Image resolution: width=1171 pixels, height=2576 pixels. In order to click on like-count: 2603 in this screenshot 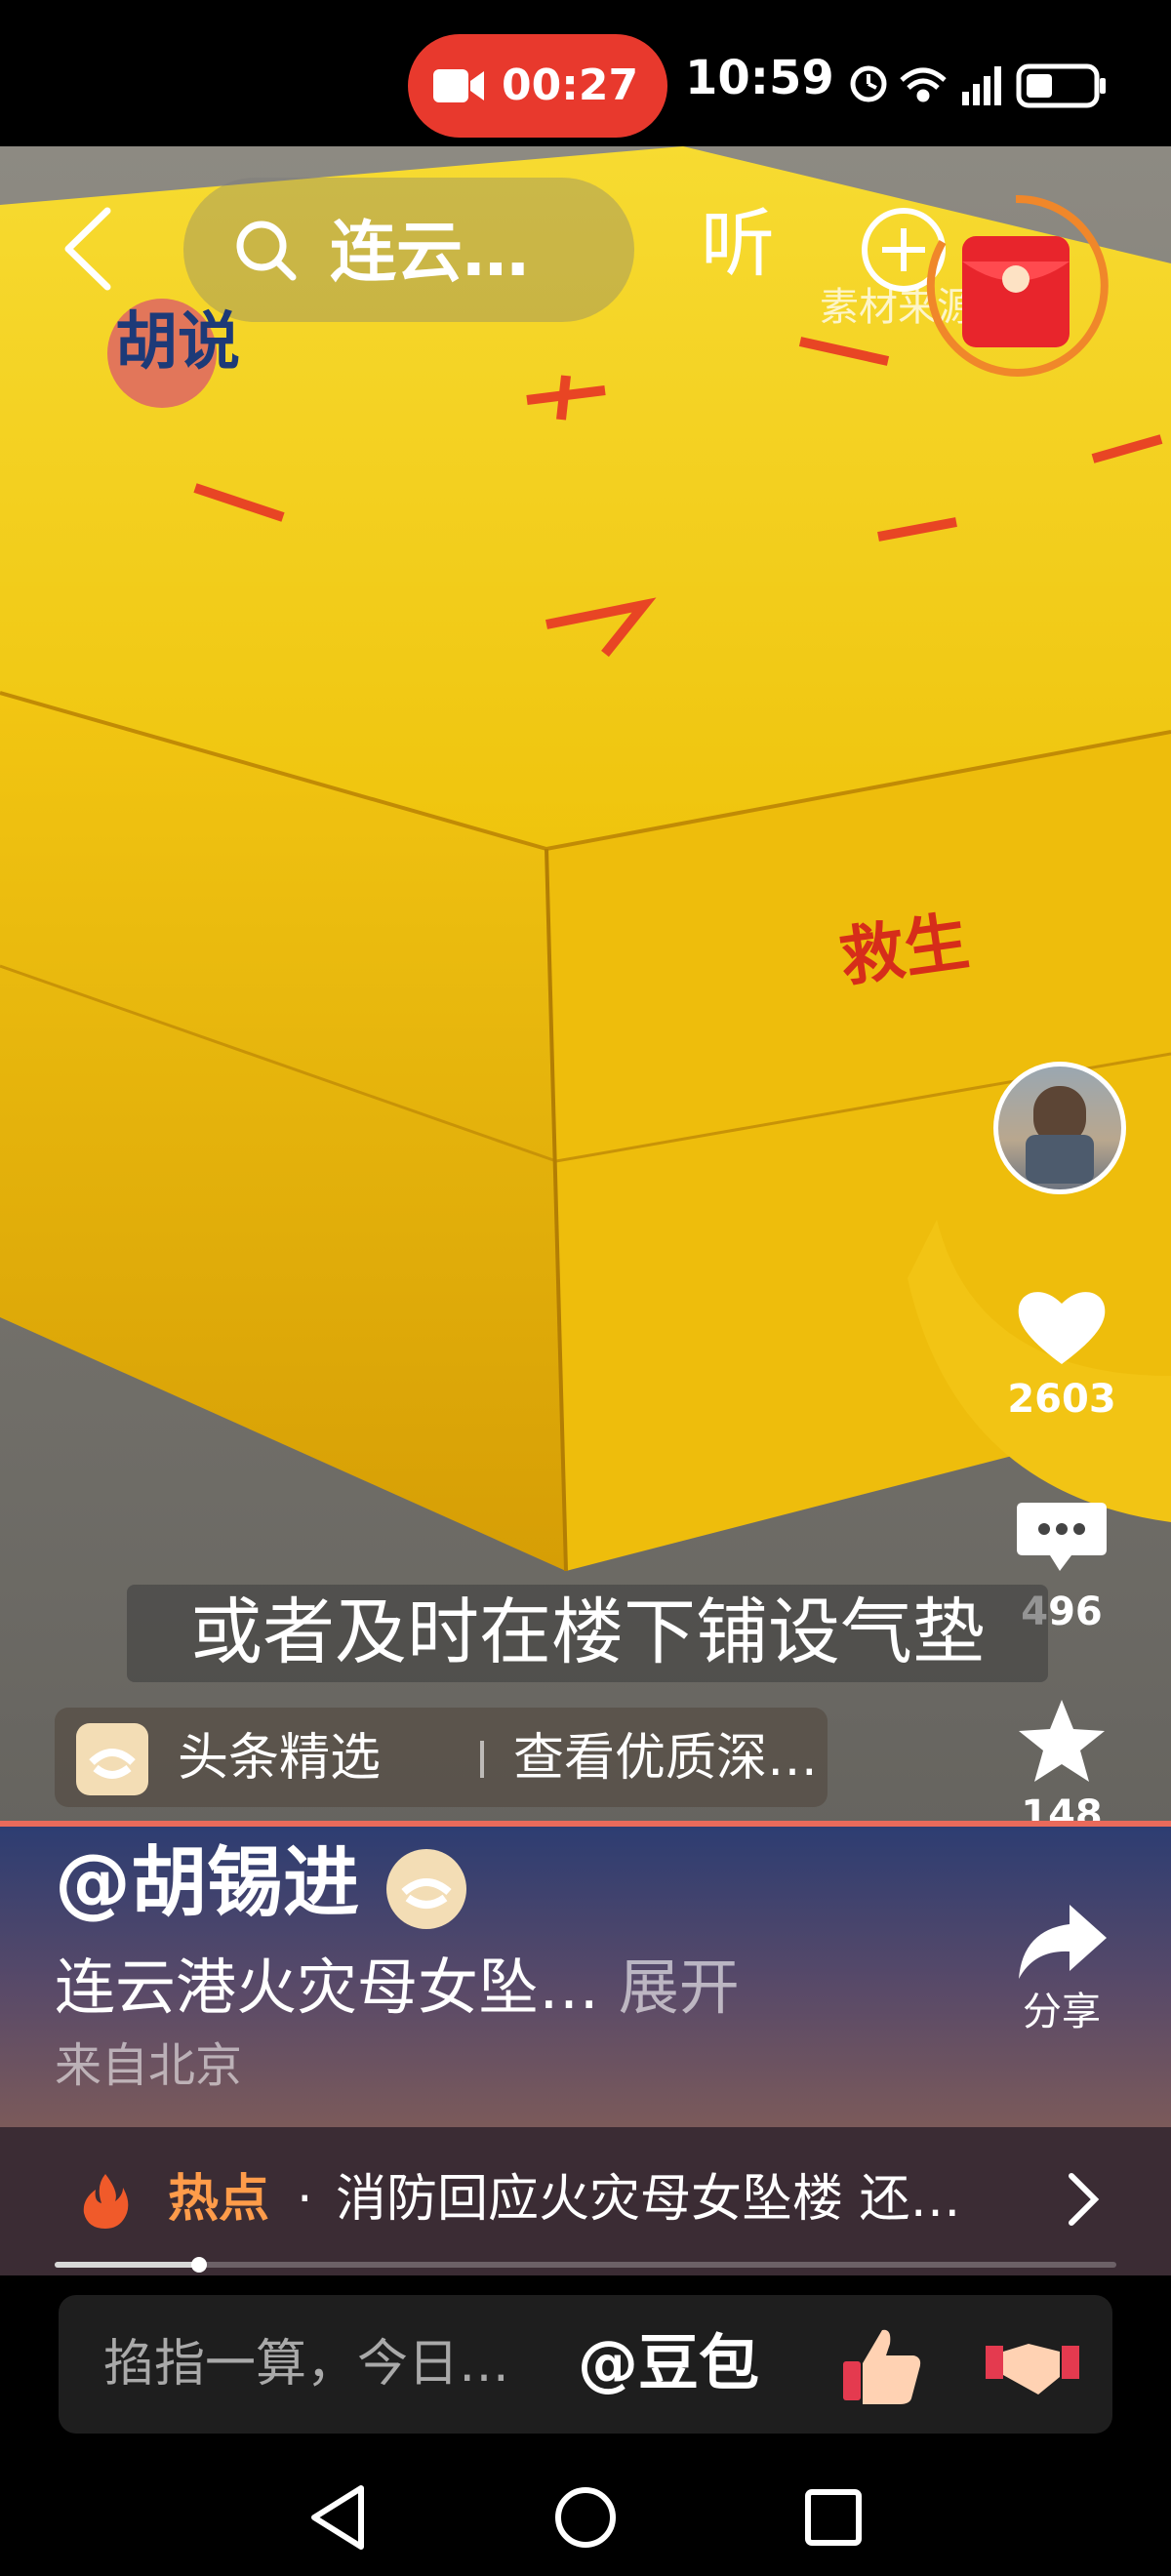, I will do `click(1061, 1399)`.